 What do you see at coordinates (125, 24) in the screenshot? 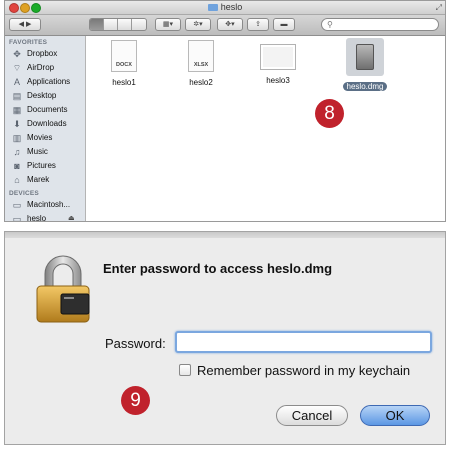
I see `column-view-icon` at bounding box center [125, 24].